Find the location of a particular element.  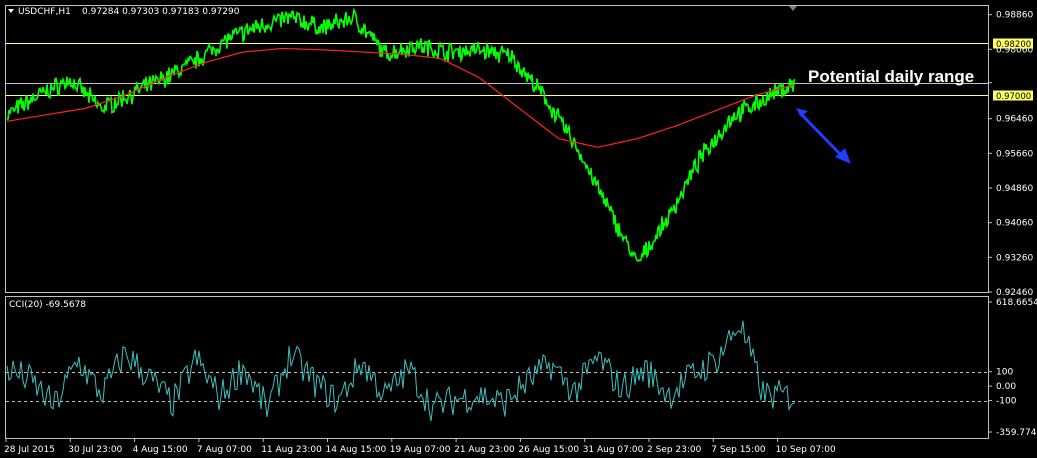

level-tags: 0.98200 0.97290 0.97000 is located at coordinates (1013, 70).